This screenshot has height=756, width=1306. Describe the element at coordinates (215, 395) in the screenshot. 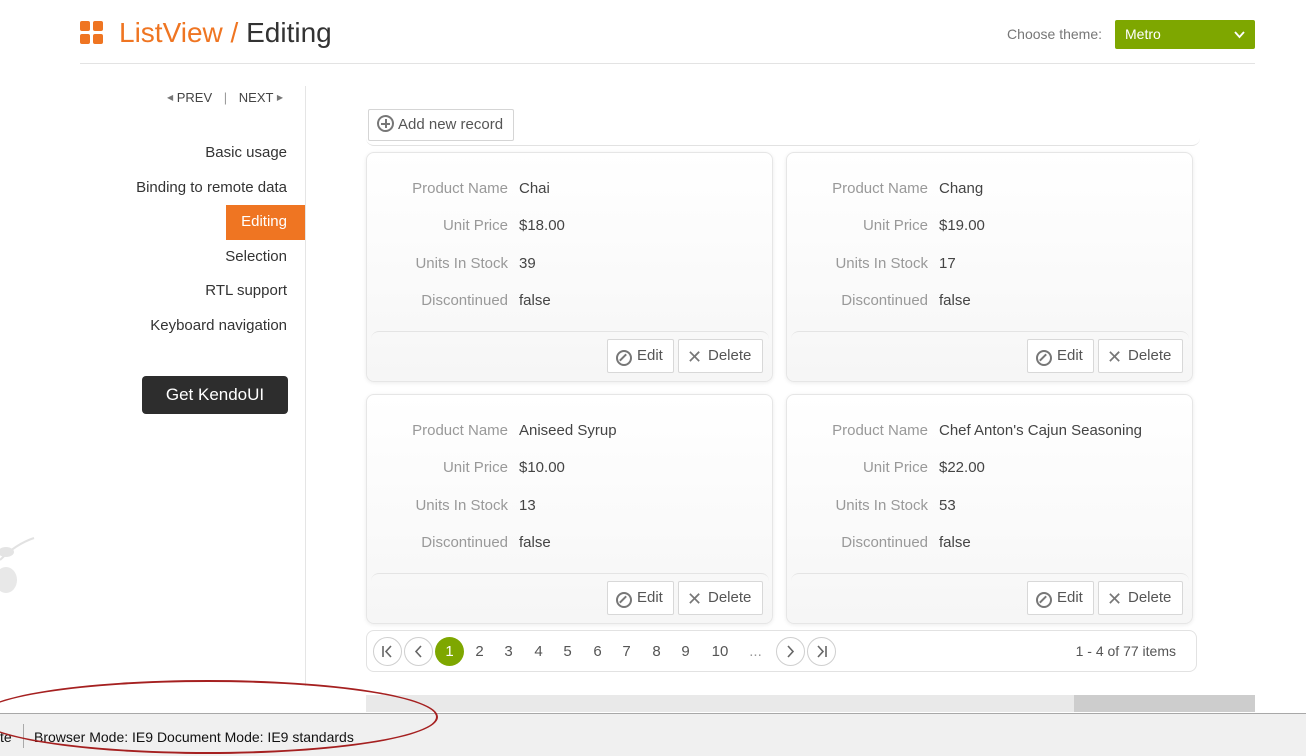

I see `get-kendoui-button: Get KendoUI` at that location.